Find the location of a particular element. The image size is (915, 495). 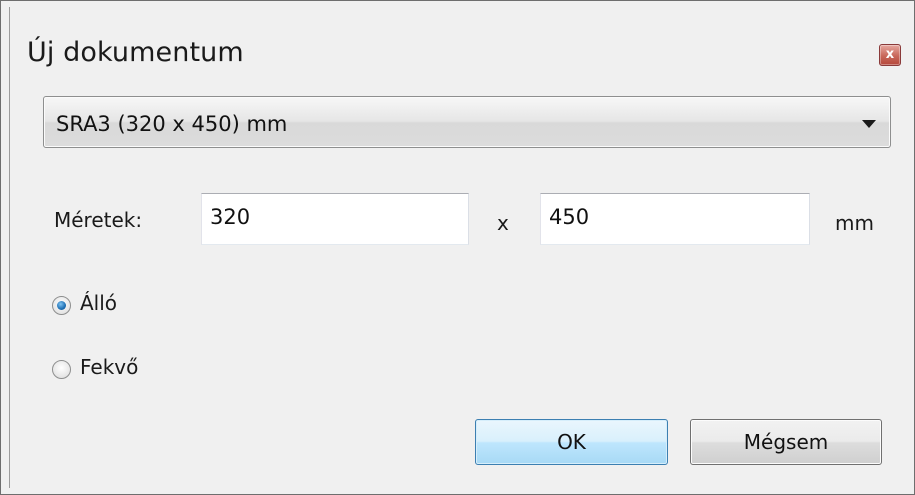

dimension-separator: x is located at coordinates (503, 223).